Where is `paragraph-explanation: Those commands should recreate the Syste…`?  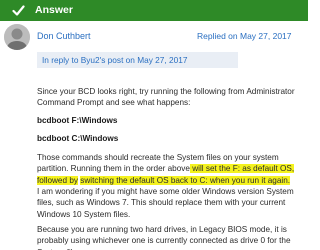 paragraph-explanation: Those commands should recreate the Syste… is located at coordinates (170, 169).